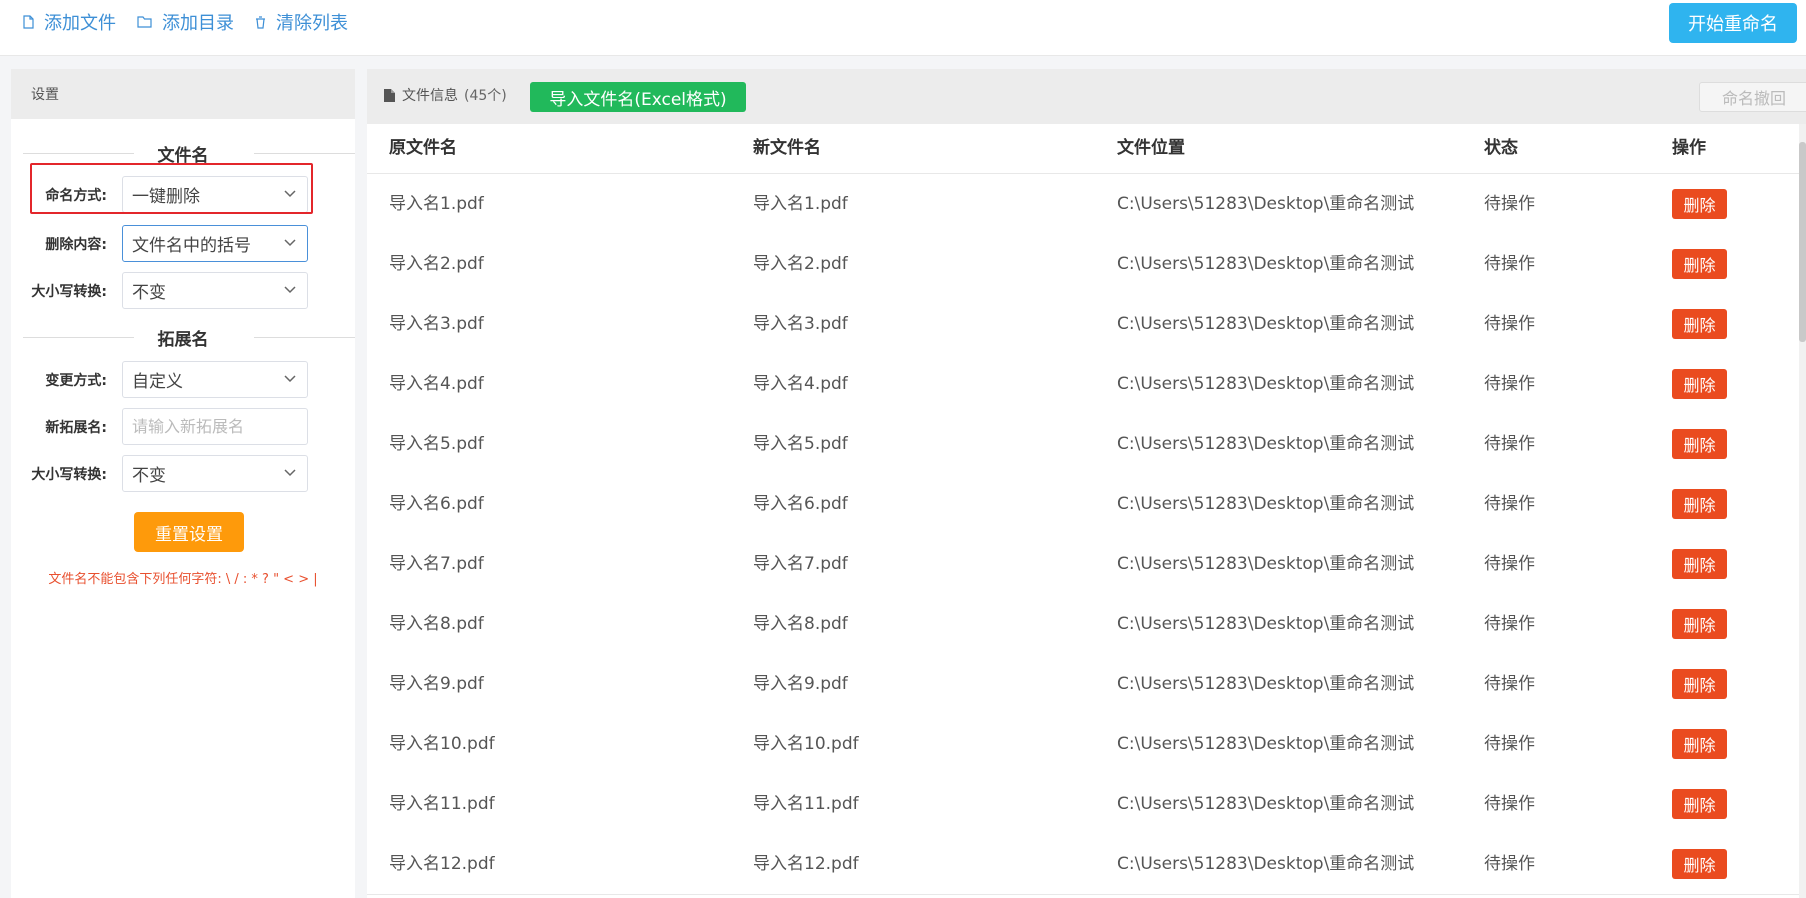 Image resolution: width=1806 pixels, height=898 pixels. Describe the element at coordinates (638, 97) in the screenshot. I see `import-excel-button: 导入文件名(Excel格式)` at that location.